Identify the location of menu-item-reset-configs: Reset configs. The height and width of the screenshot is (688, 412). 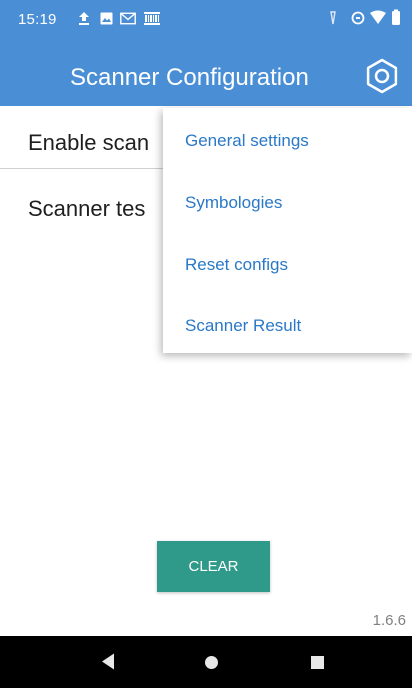
(236, 265).